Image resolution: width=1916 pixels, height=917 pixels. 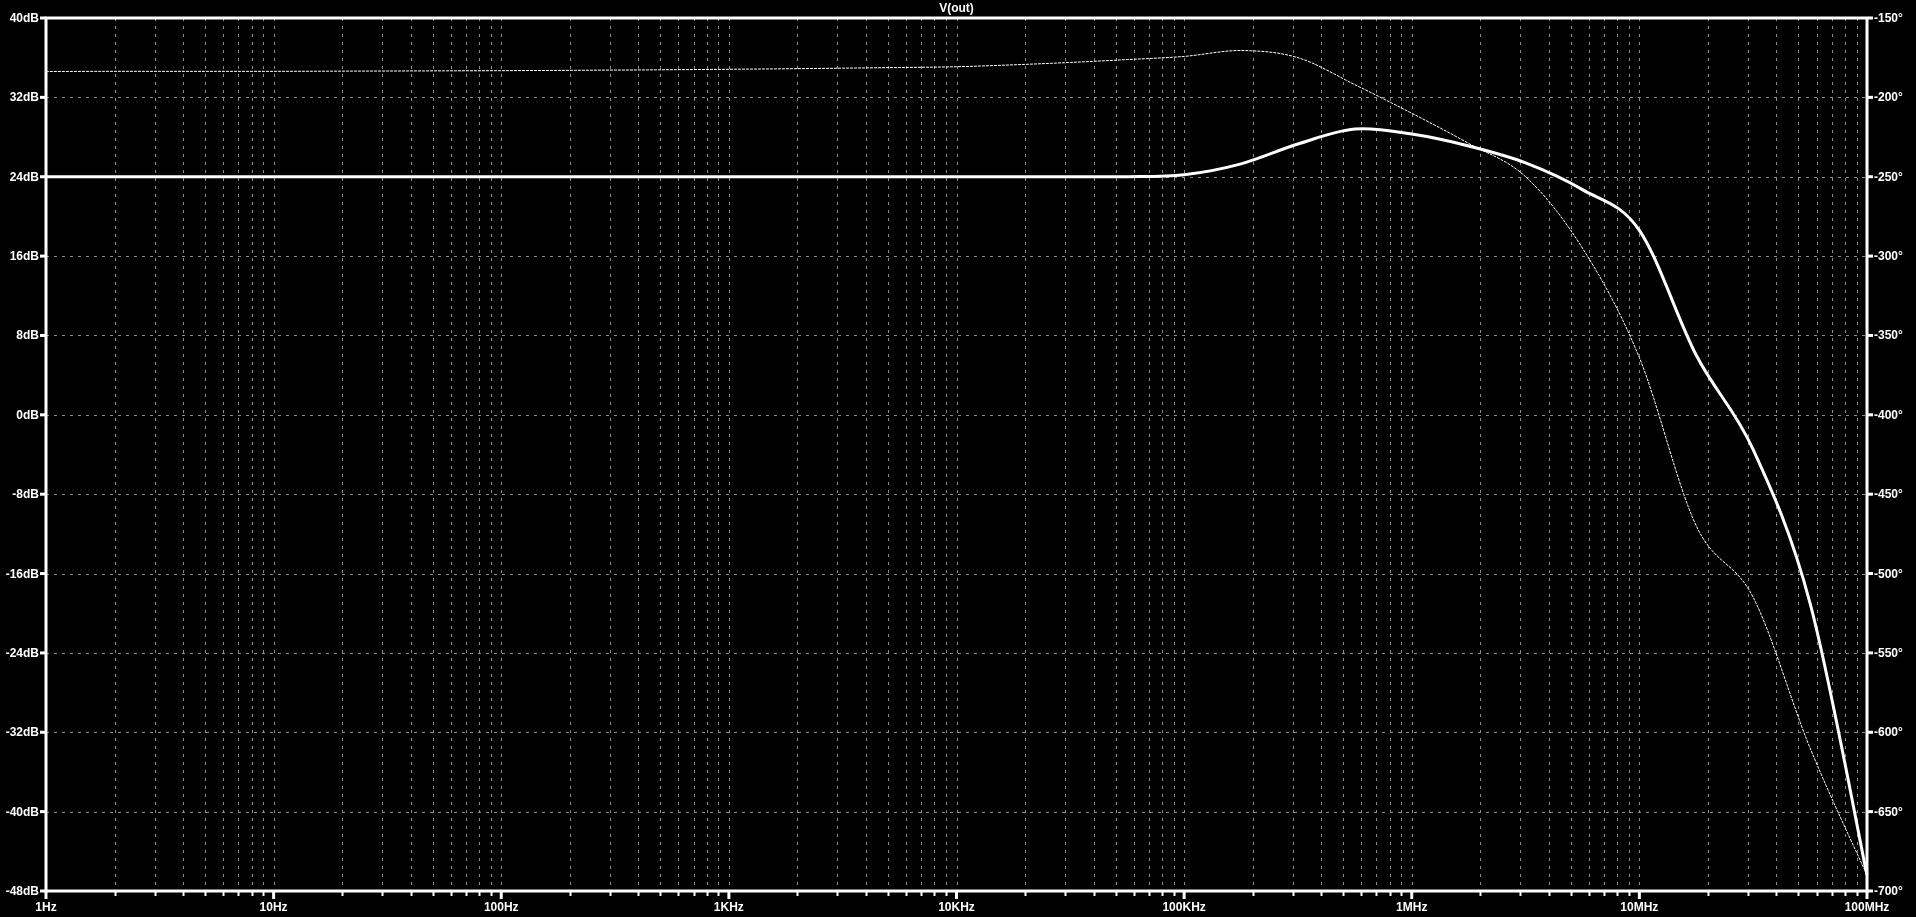 What do you see at coordinates (728, 907) in the screenshot?
I see `frequency-axis-label: 1KHz` at bounding box center [728, 907].